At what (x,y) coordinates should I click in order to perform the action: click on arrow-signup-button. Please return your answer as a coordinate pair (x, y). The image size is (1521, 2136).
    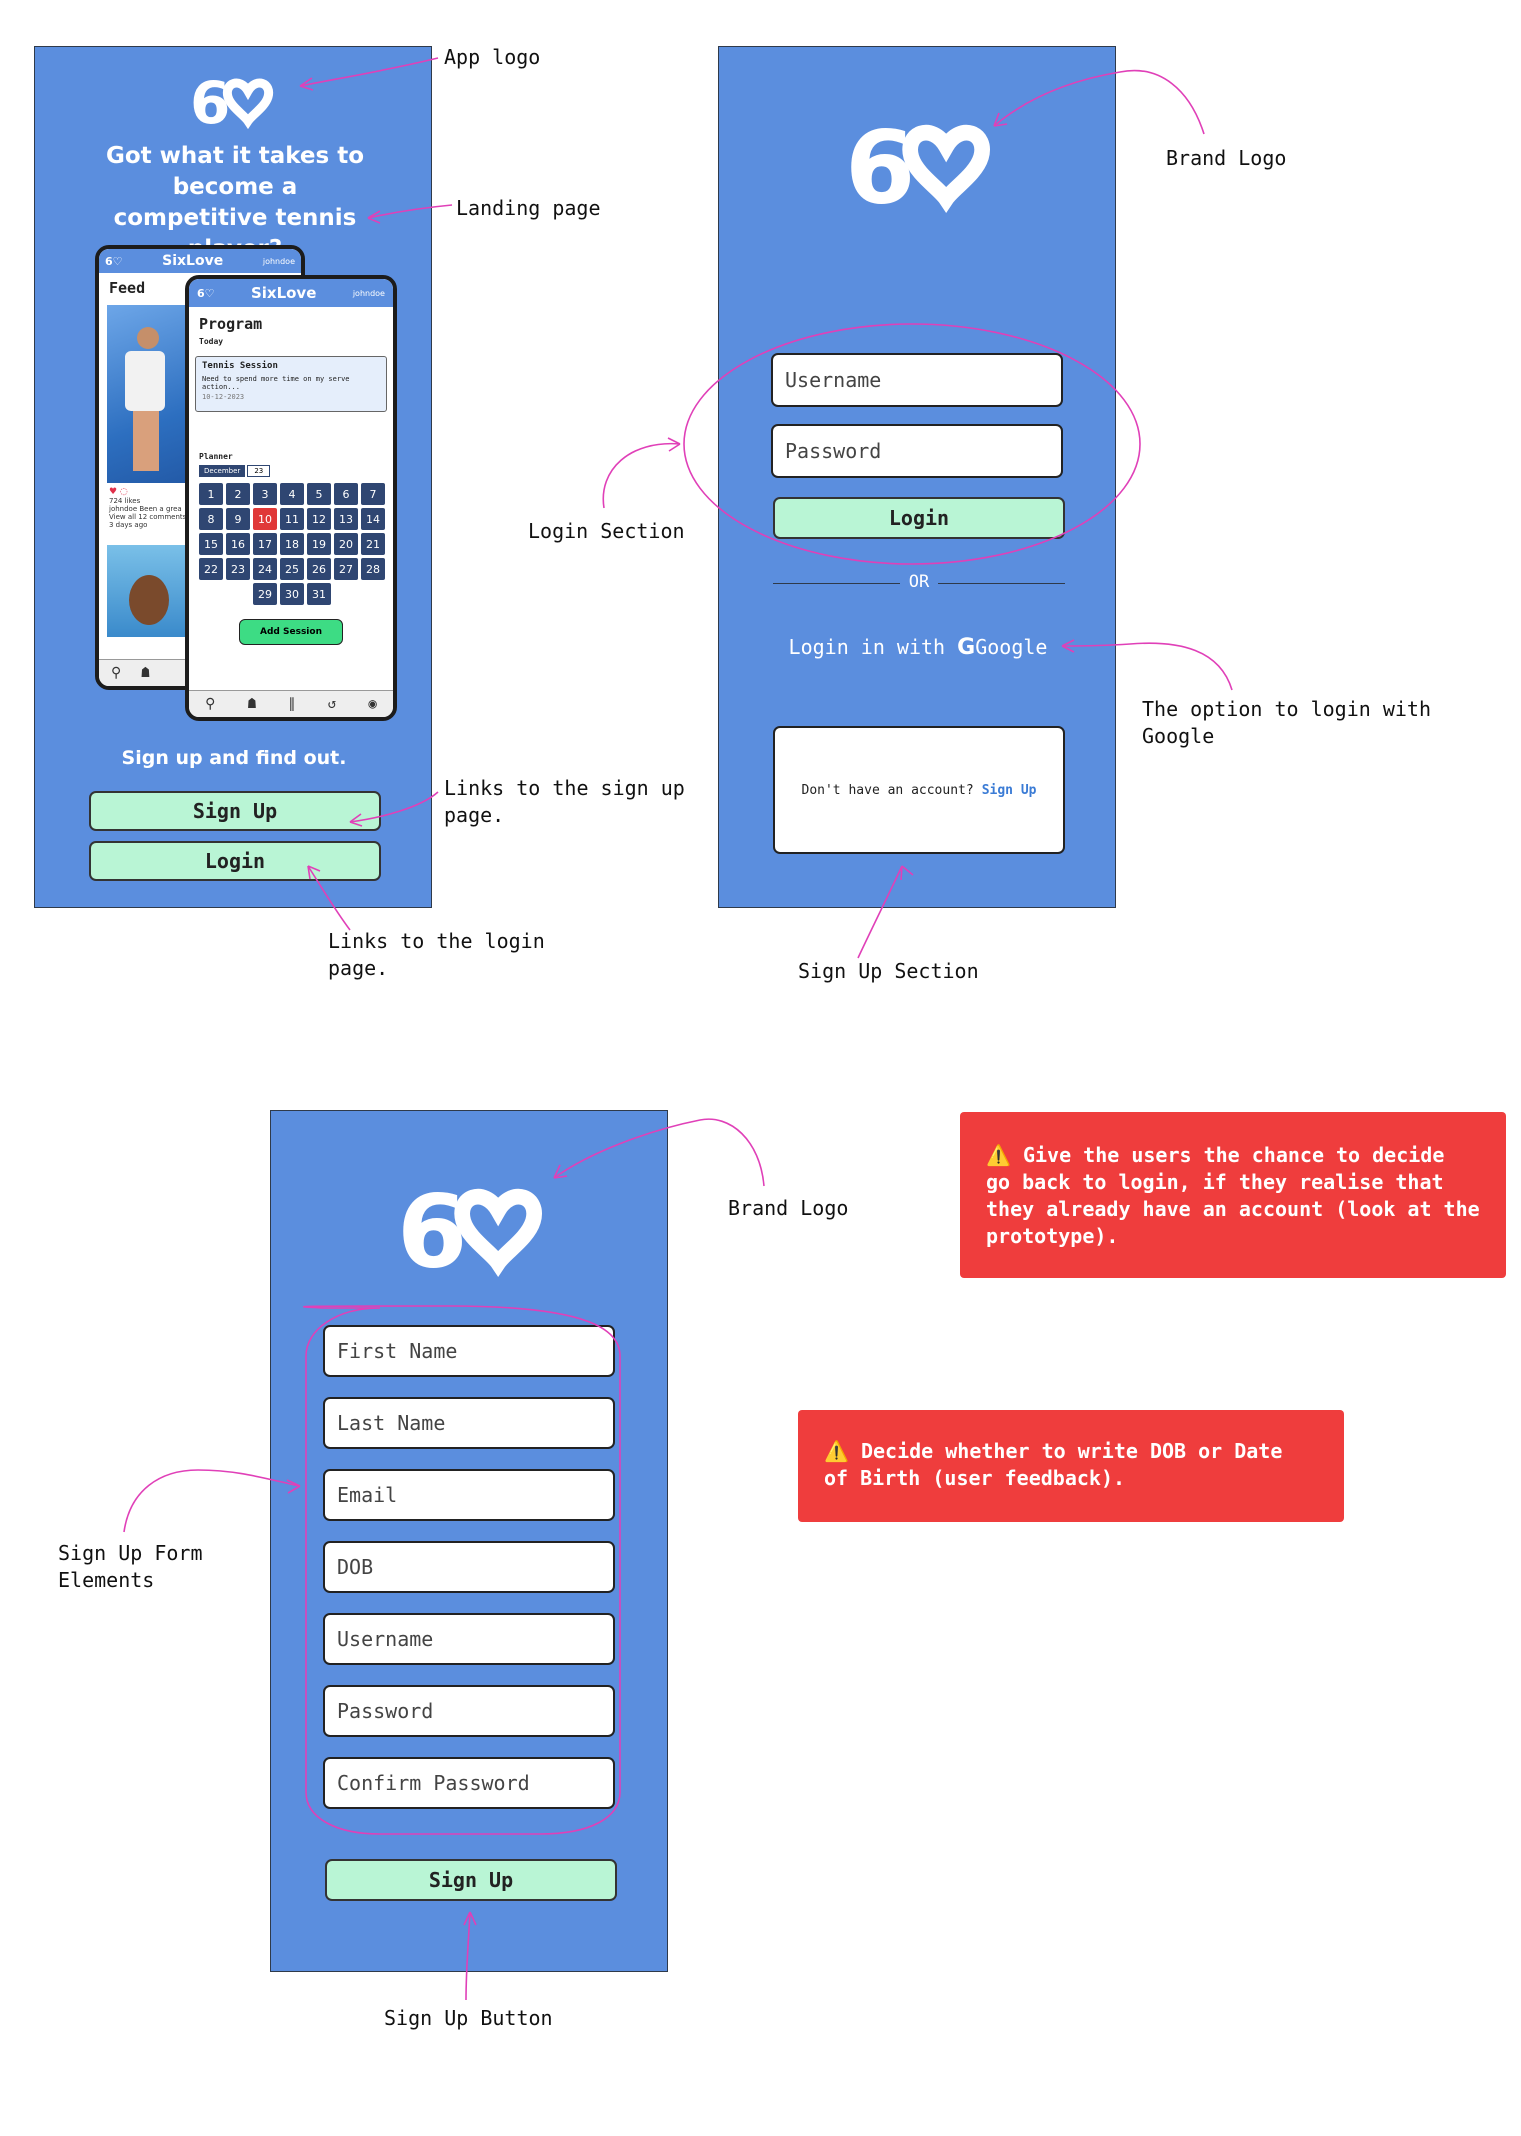
    Looking at the image, I should click on (468, 1956).